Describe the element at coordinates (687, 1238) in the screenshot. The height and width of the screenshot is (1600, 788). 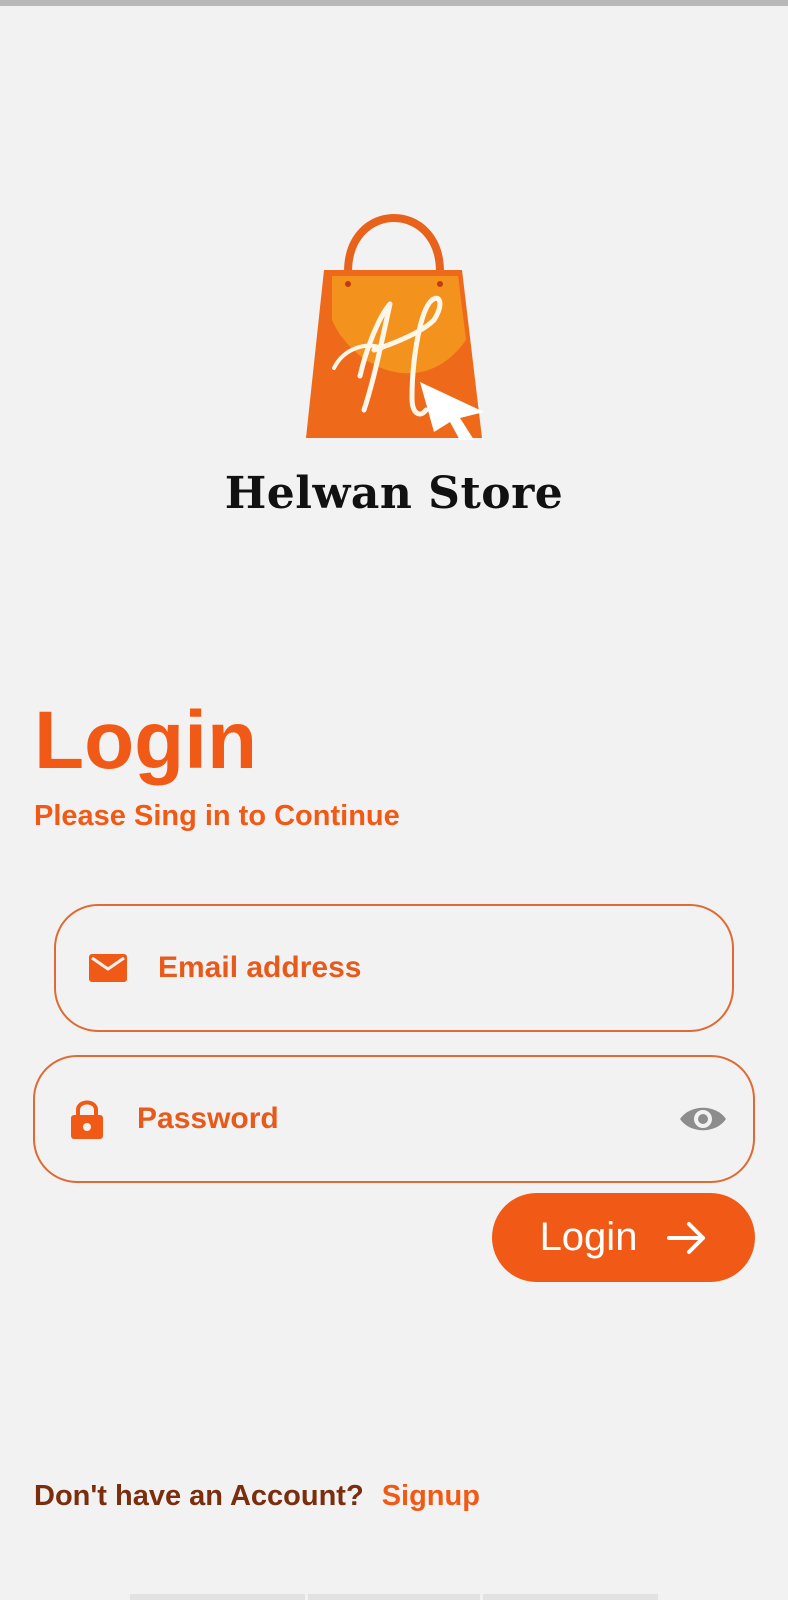
I see `arrow-right-icon` at that location.